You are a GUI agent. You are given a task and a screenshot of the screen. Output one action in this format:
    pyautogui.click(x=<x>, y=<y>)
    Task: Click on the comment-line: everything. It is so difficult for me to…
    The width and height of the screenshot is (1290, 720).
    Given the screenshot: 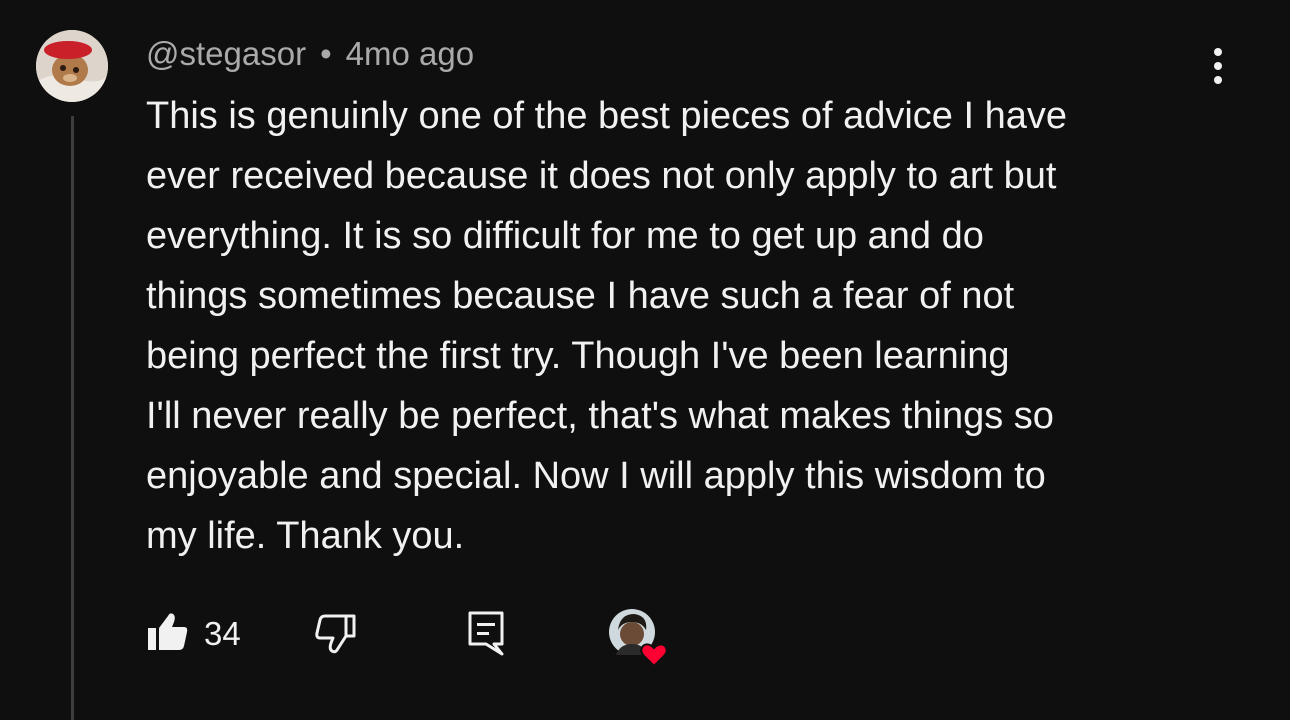 What is the action you would take?
    pyautogui.click(x=565, y=236)
    